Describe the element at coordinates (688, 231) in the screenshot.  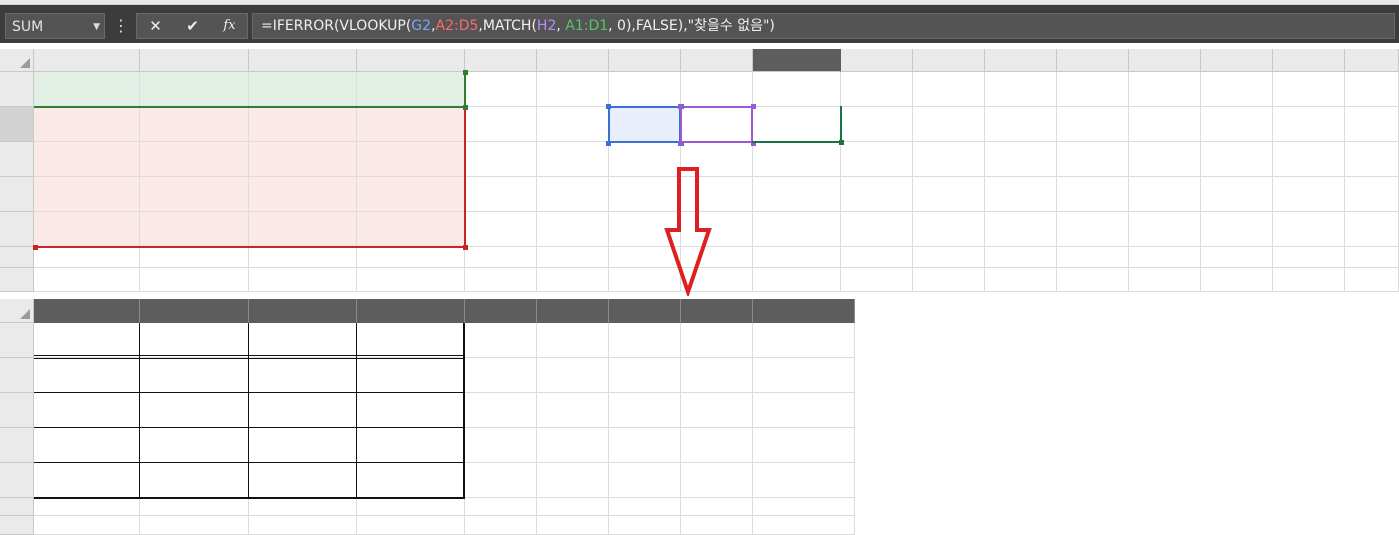
I see `down-arrow-icon` at that location.